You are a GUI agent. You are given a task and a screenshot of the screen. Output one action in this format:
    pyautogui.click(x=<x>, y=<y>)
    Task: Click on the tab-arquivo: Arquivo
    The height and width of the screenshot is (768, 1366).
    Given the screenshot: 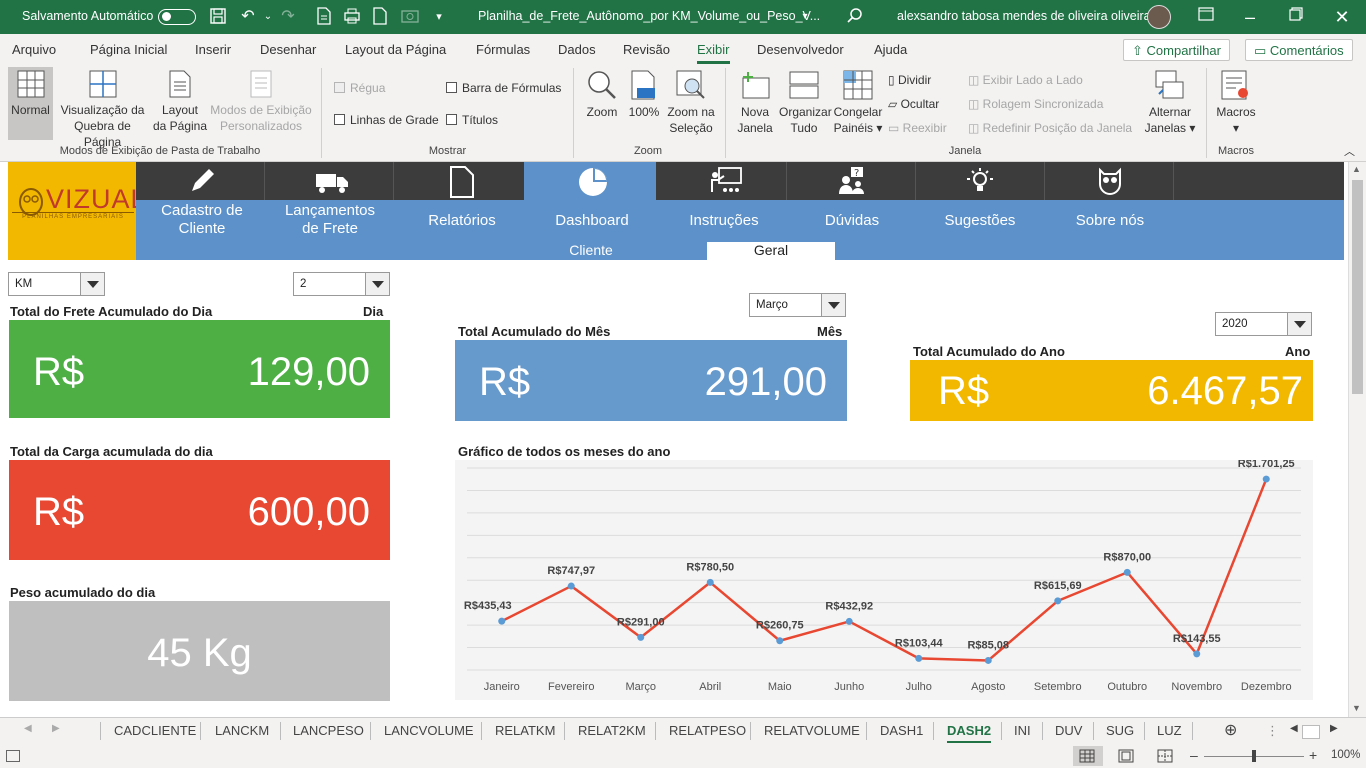 What is the action you would take?
    pyautogui.click(x=34, y=49)
    